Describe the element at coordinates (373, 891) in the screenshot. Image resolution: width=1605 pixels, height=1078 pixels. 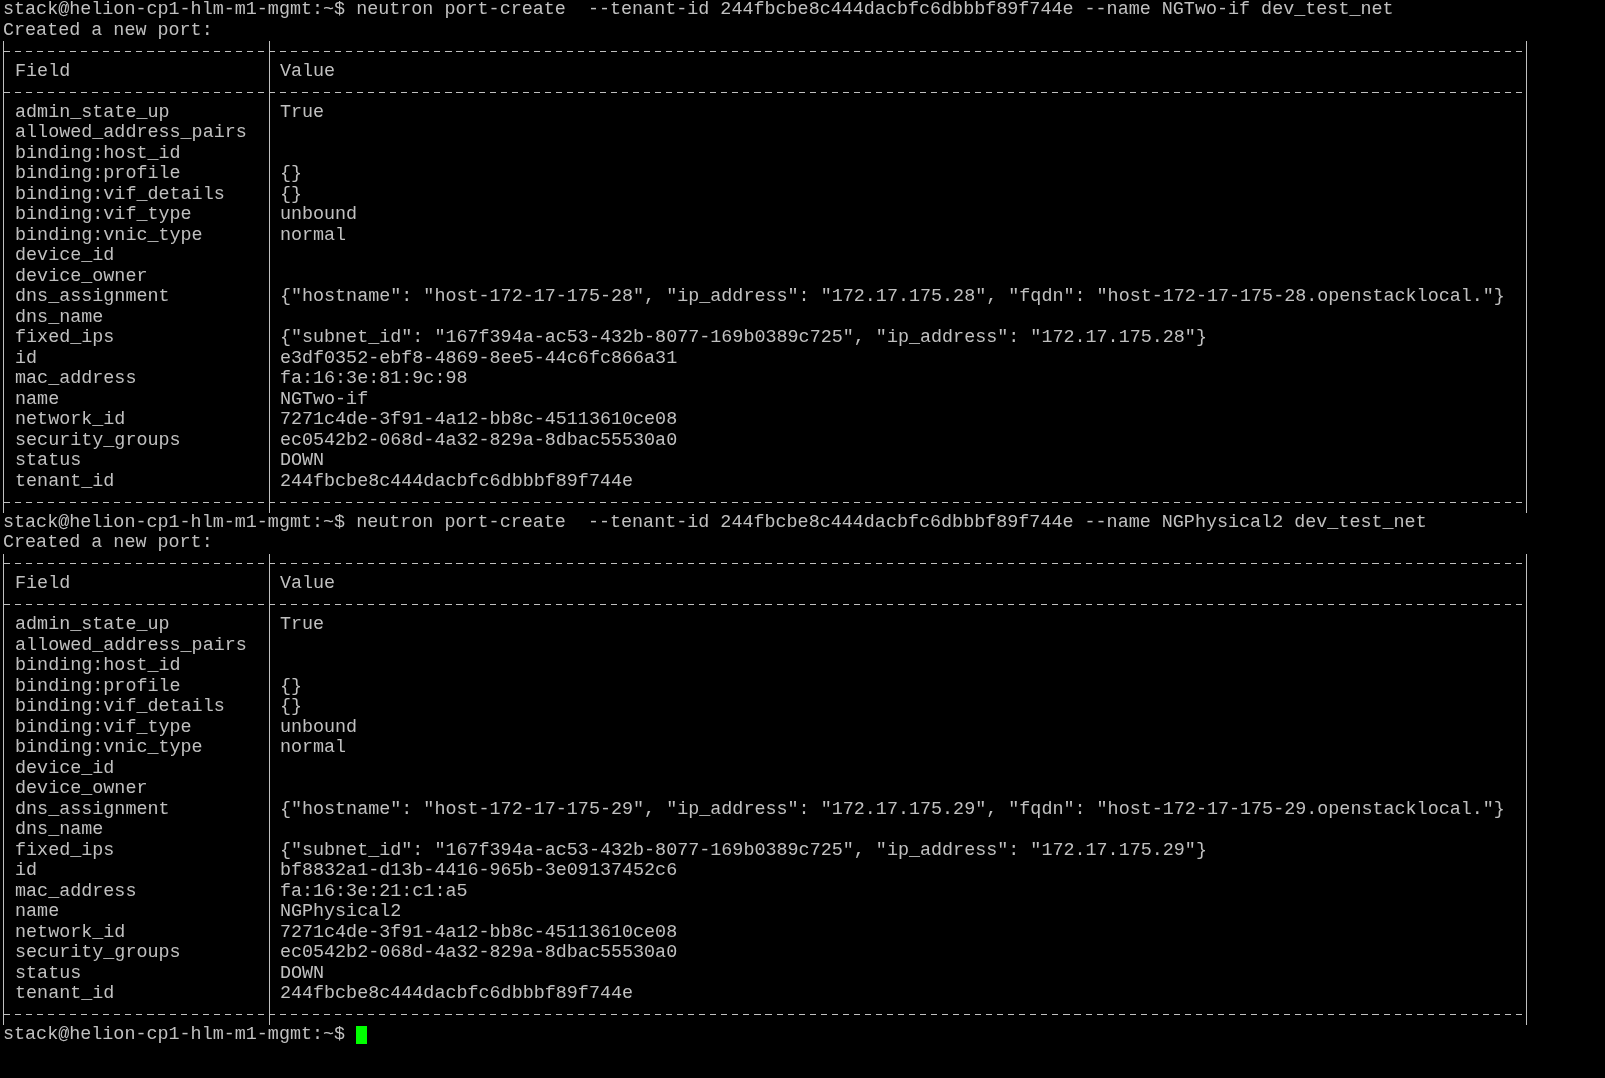
I see `field-value: fa:16:3e:21:c1:a5` at that location.